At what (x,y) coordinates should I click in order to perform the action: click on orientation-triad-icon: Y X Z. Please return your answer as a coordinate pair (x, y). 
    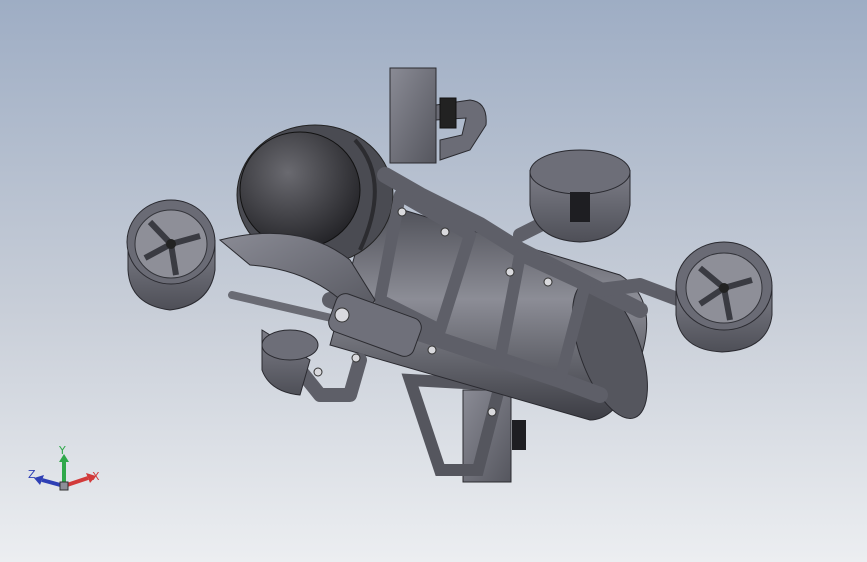
    Looking at the image, I should click on (64, 468).